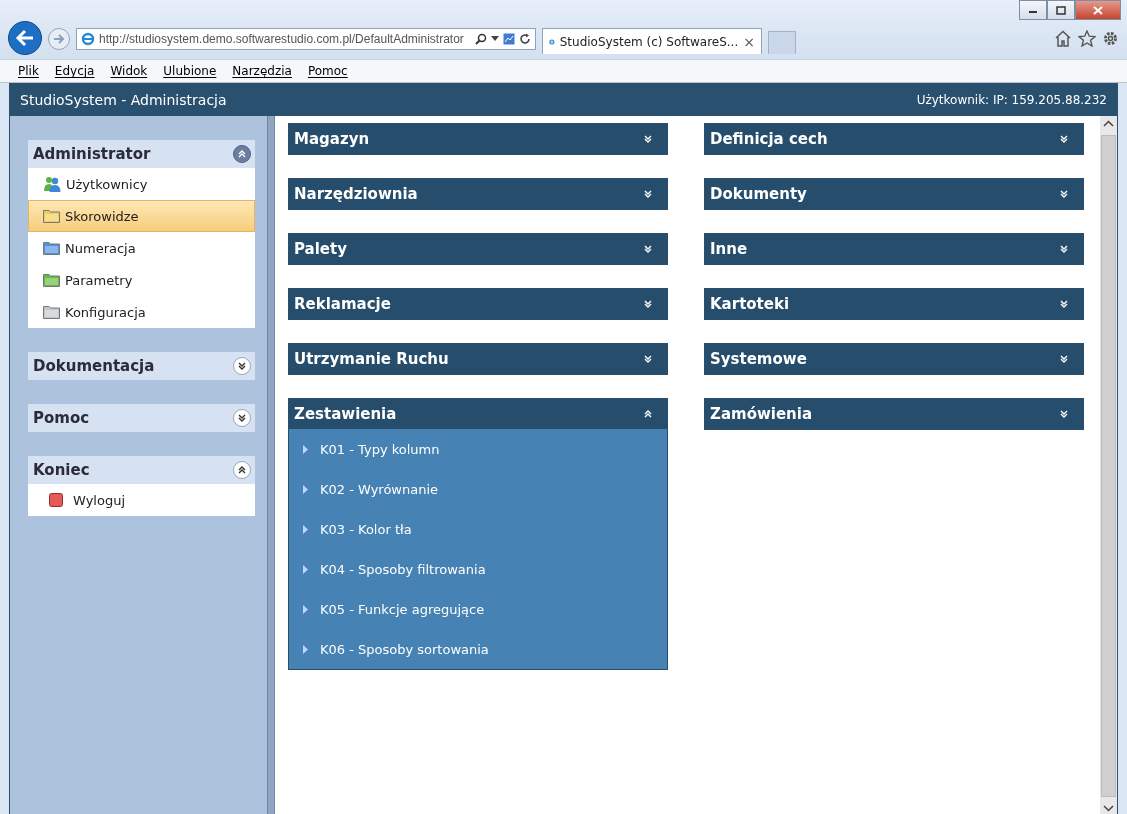 The width and height of the screenshot is (1127, 814). I want to click on report-link: K03 - Kolor tła, so click(485, 529).